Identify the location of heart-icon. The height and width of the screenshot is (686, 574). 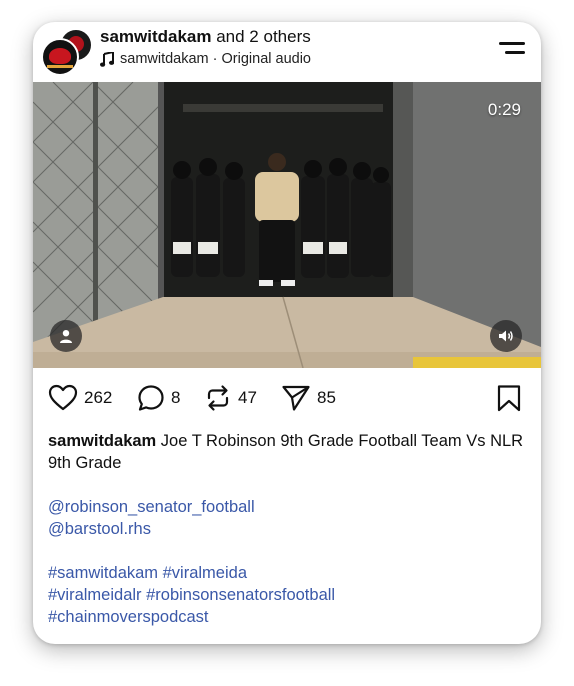
(63, 397).